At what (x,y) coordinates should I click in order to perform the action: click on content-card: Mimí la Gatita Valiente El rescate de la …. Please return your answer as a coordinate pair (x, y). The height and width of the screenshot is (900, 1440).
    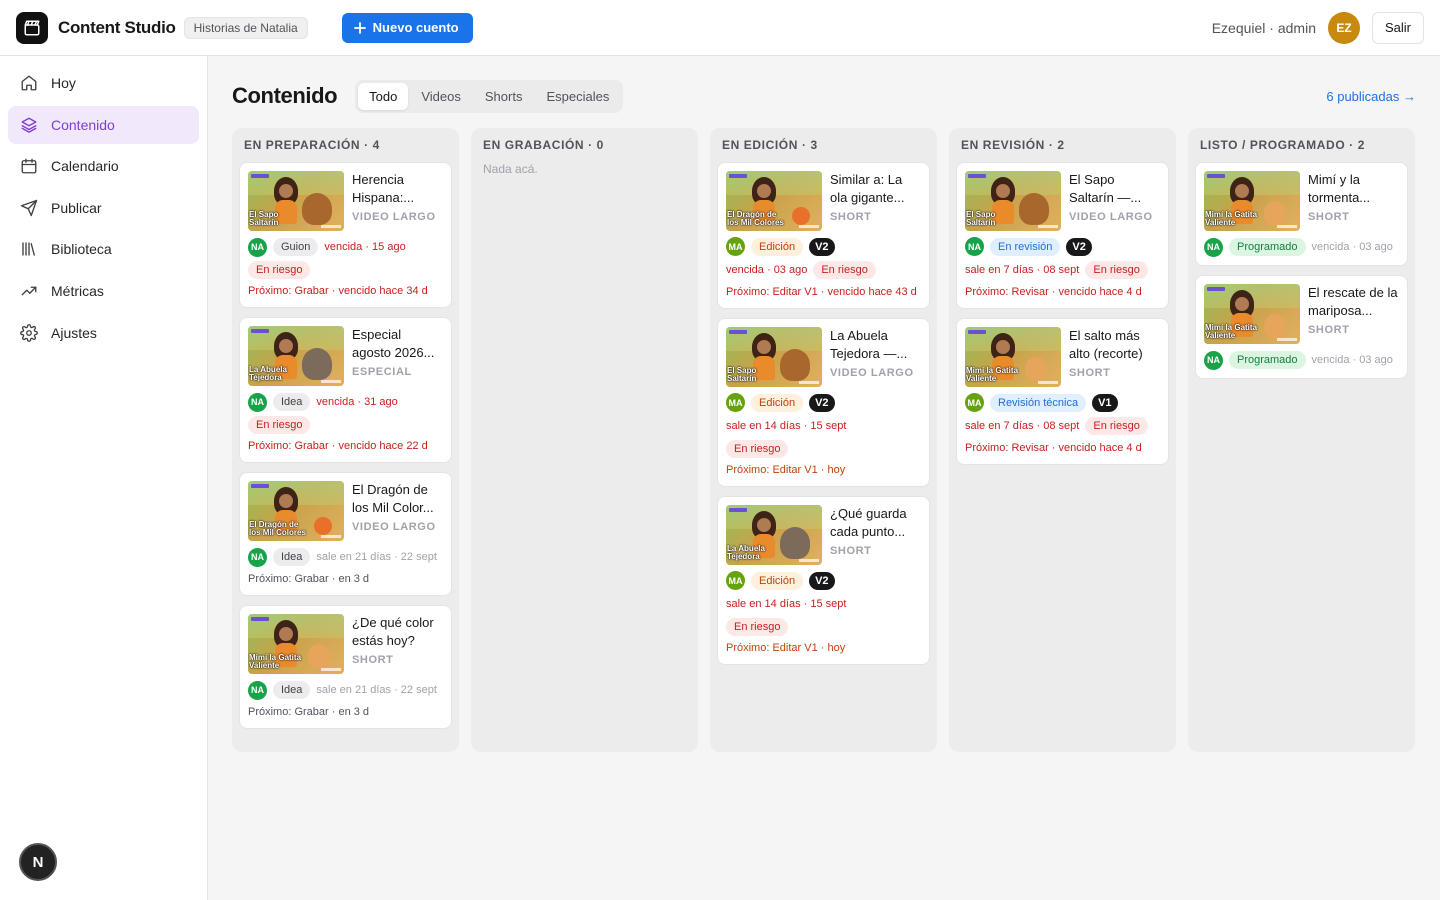
    Looking at the image, I should click on (1301, 327).